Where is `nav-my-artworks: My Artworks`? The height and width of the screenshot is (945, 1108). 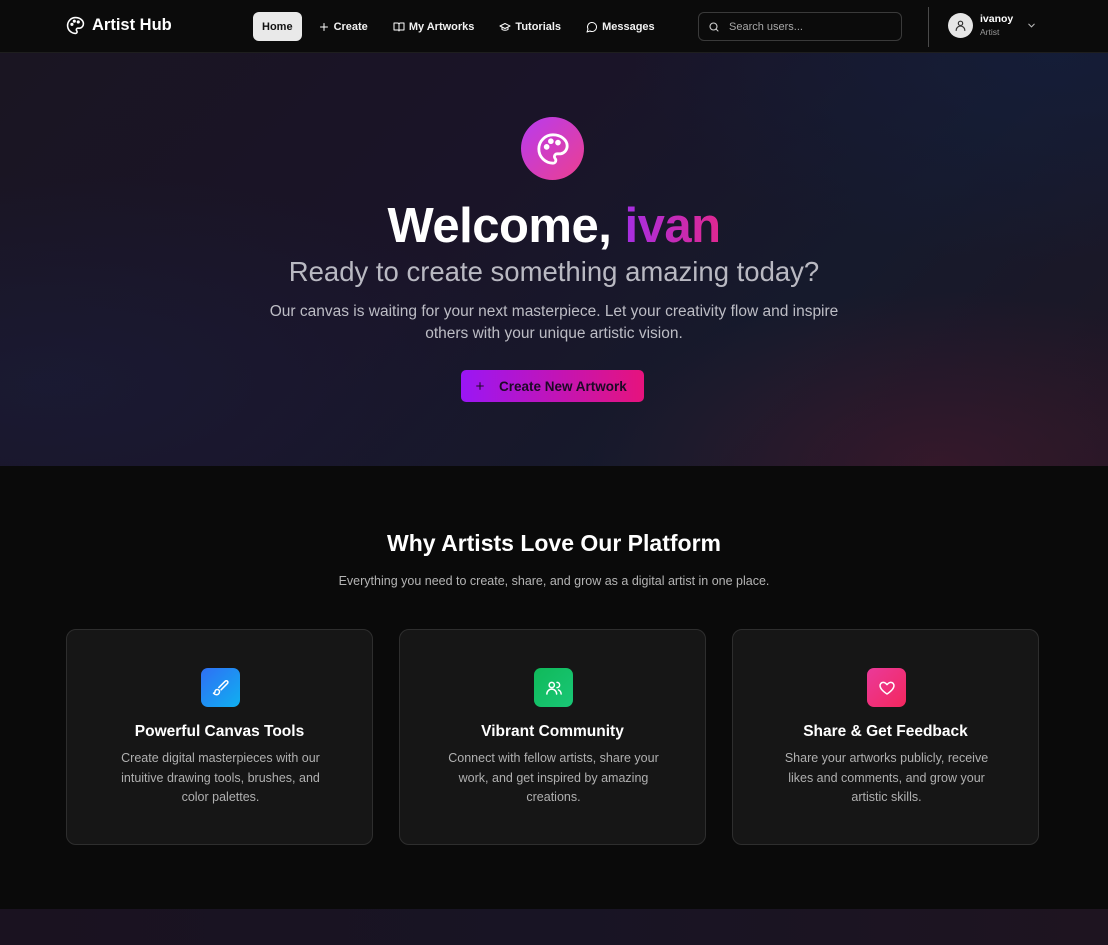
nav-my-artworks: My Artworks is located at coordinates (434, 26).